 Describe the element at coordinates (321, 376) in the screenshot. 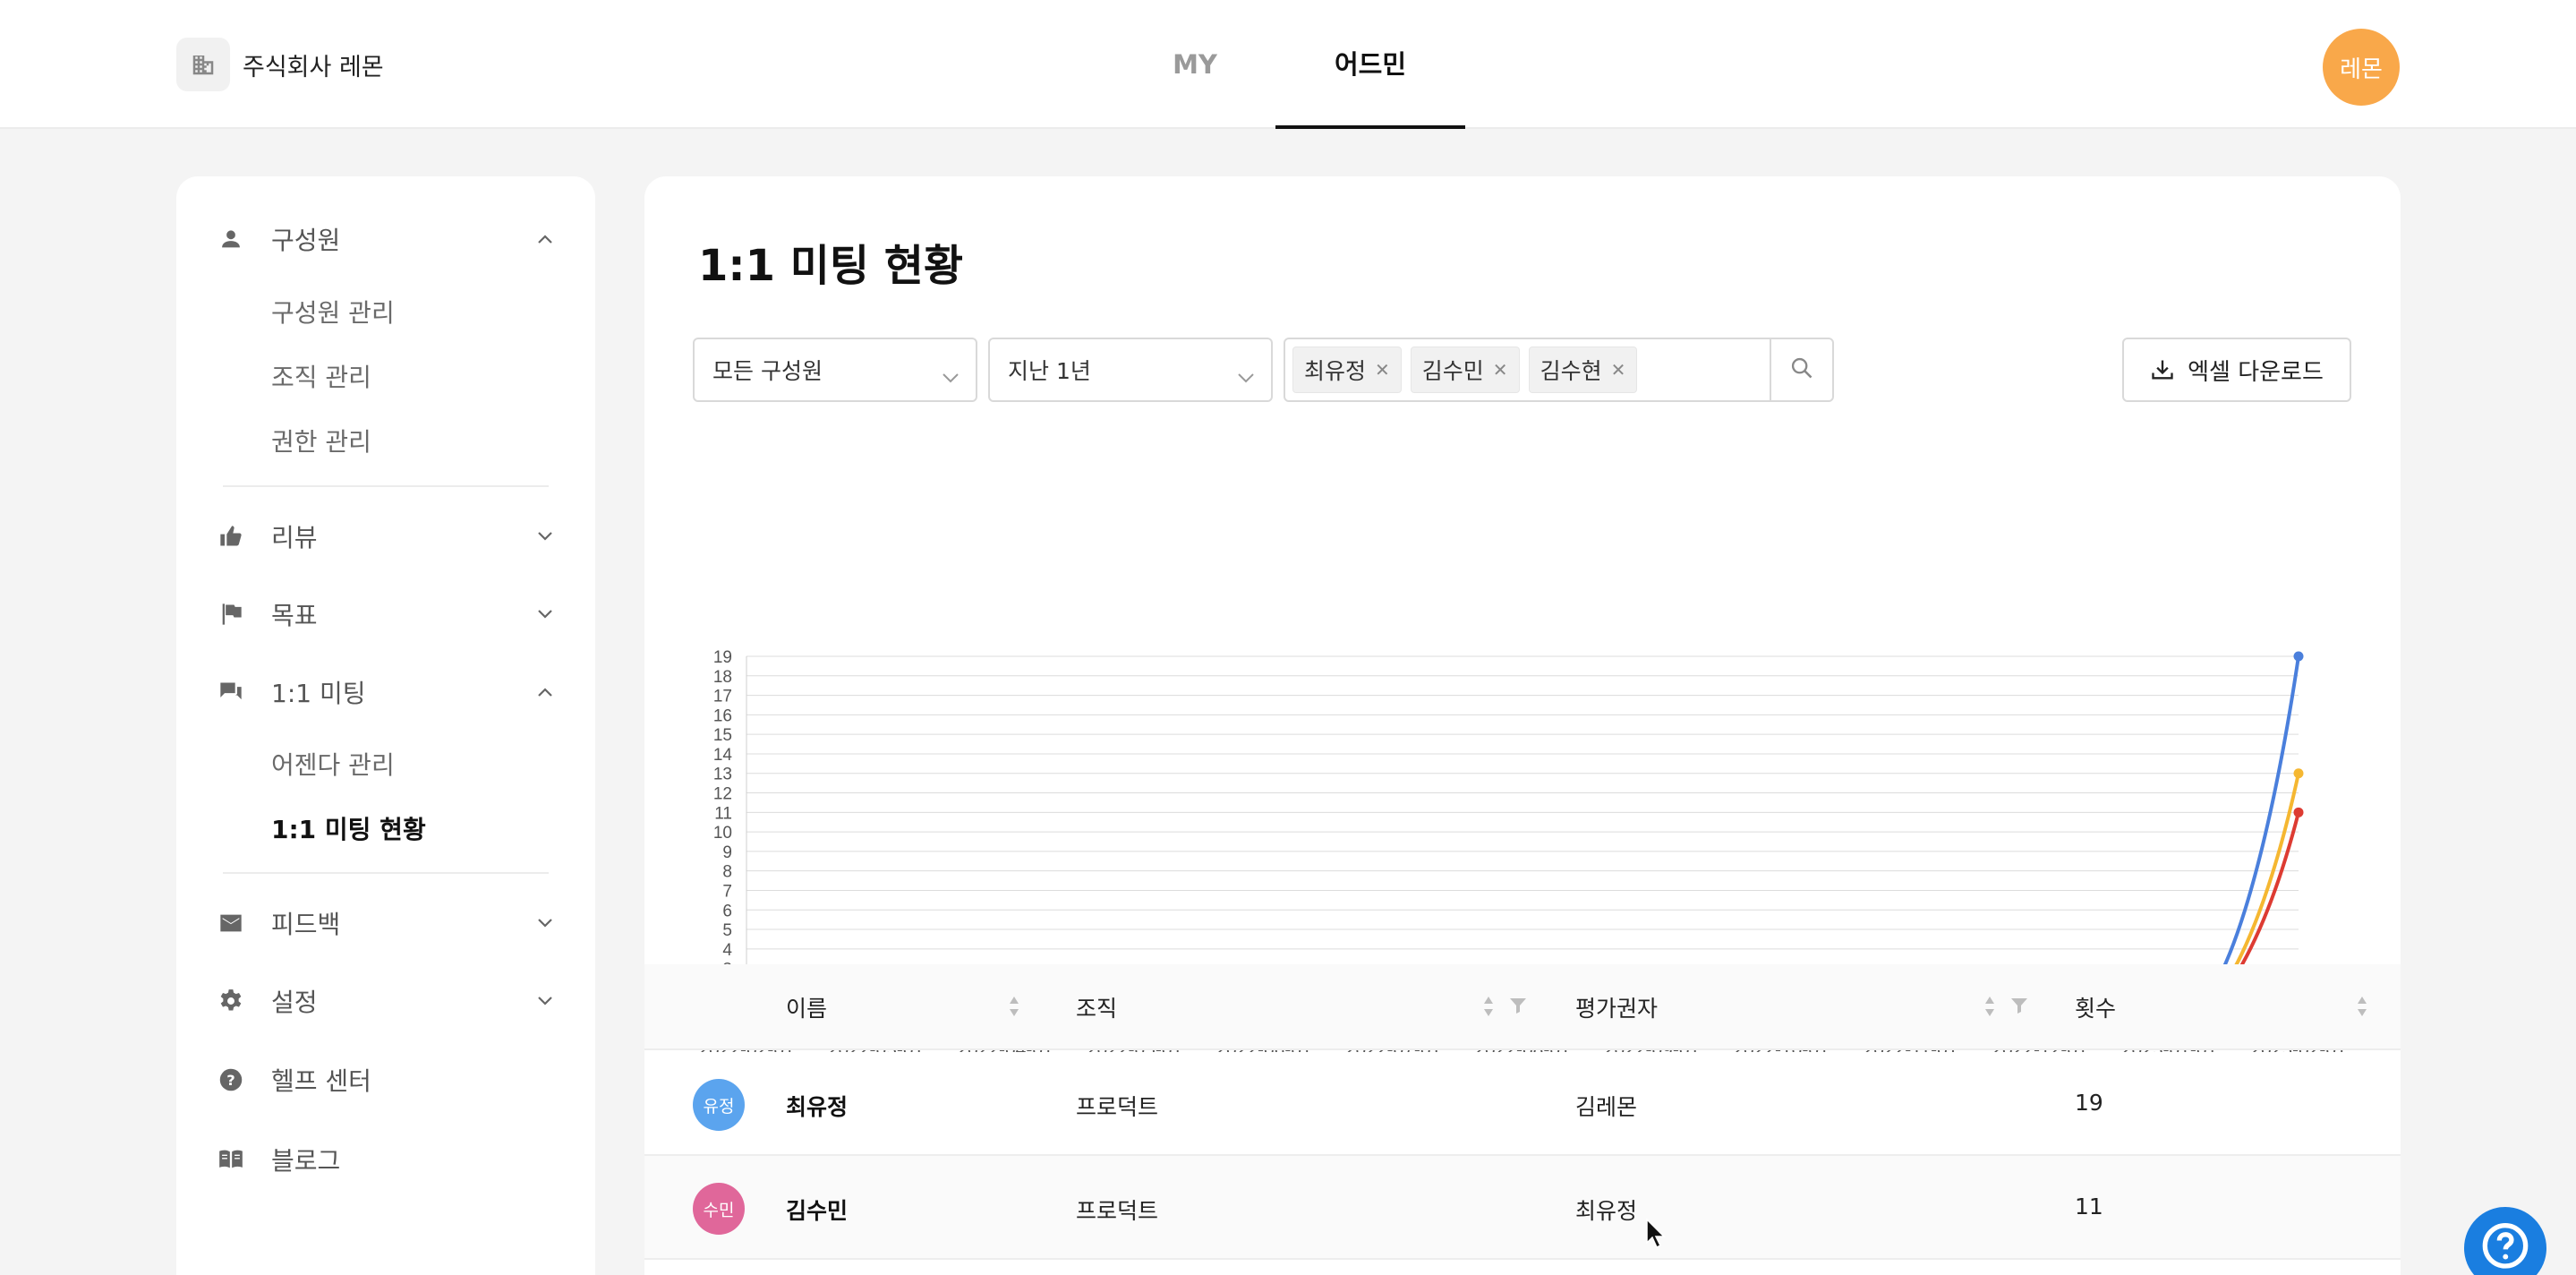

I see `sidebar-item-org-management: 조직 관리` at that location.